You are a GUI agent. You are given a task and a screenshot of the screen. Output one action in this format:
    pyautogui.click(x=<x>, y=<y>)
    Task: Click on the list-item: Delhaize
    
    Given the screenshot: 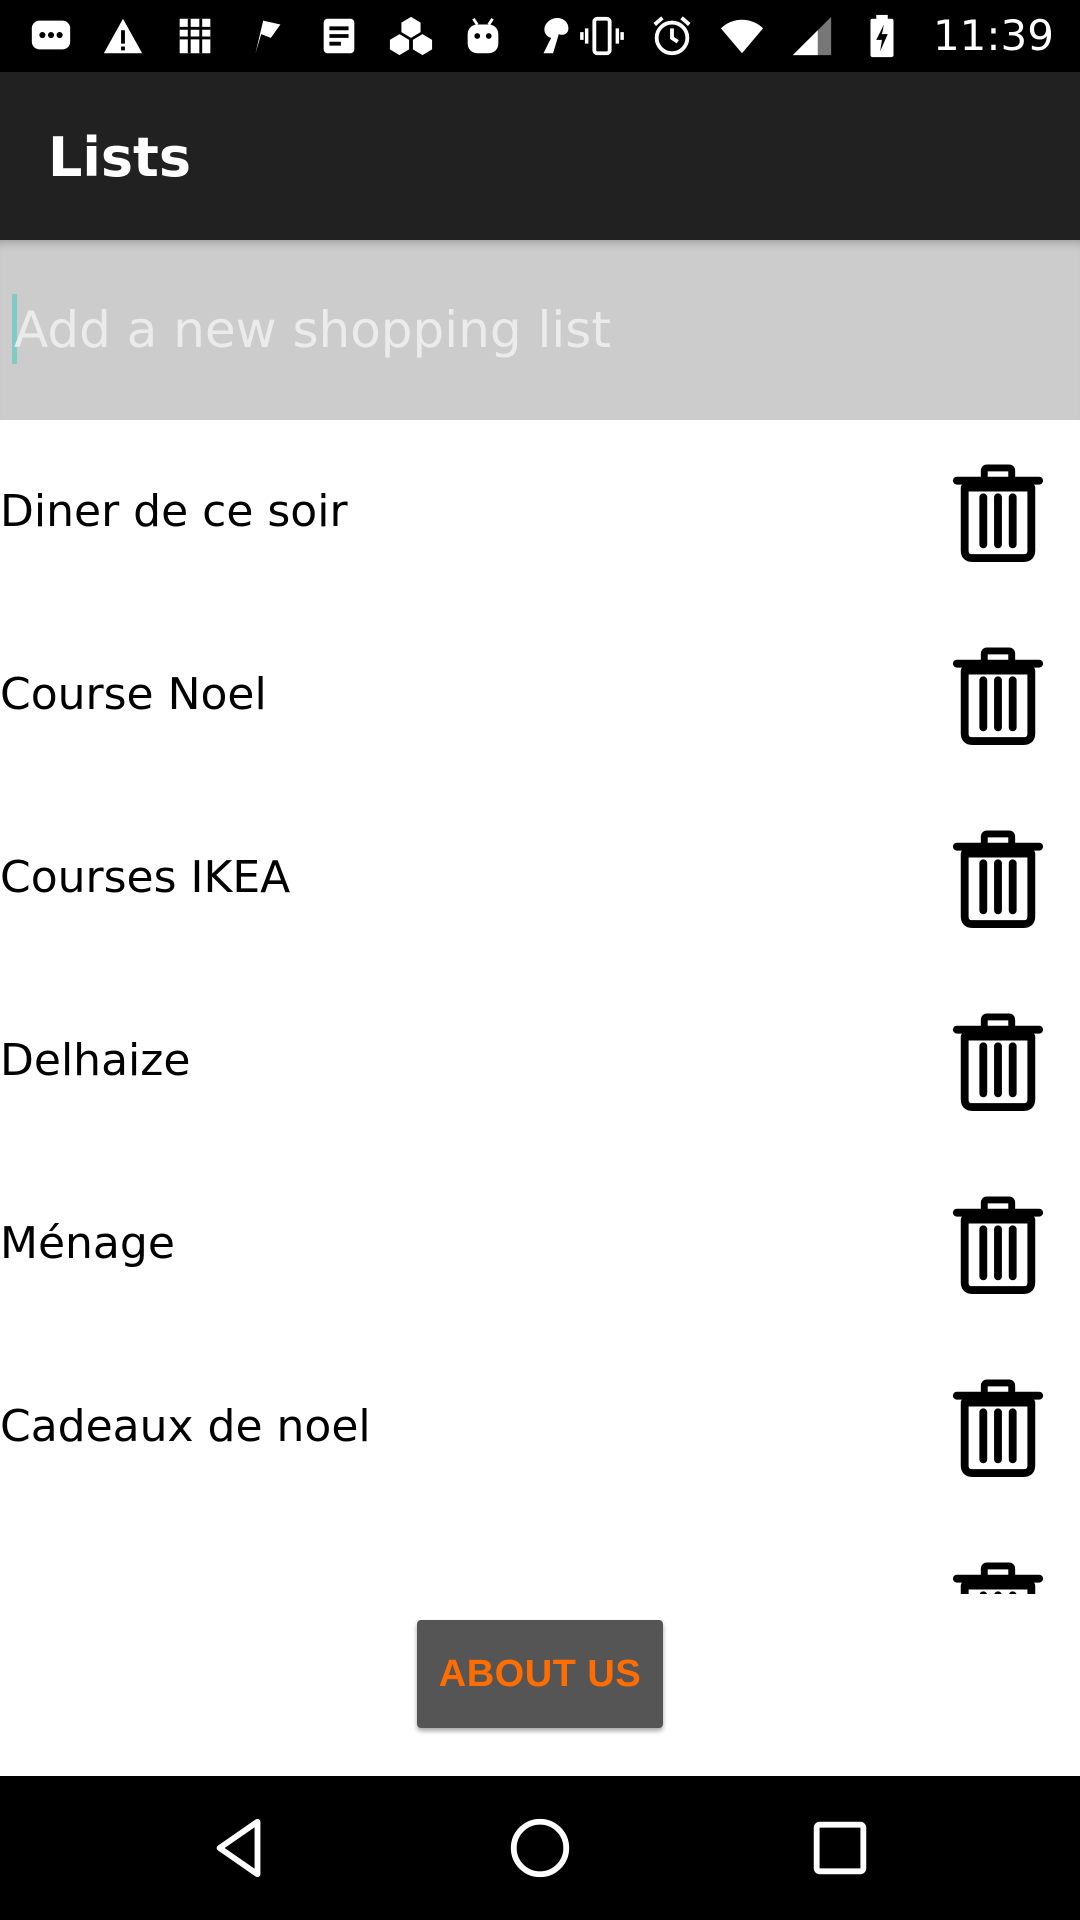 What is the action you would take?
    pyautogui.click(x=540, y=1060)
    